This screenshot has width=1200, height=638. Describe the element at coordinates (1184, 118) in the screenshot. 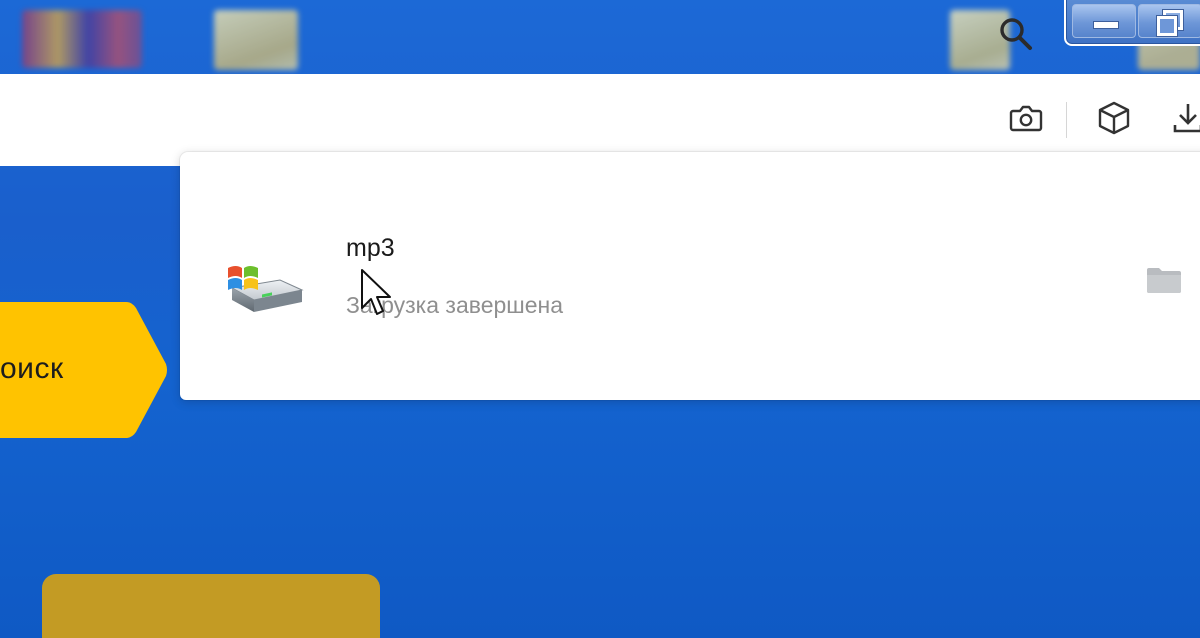

I see `download-icon` at that location.